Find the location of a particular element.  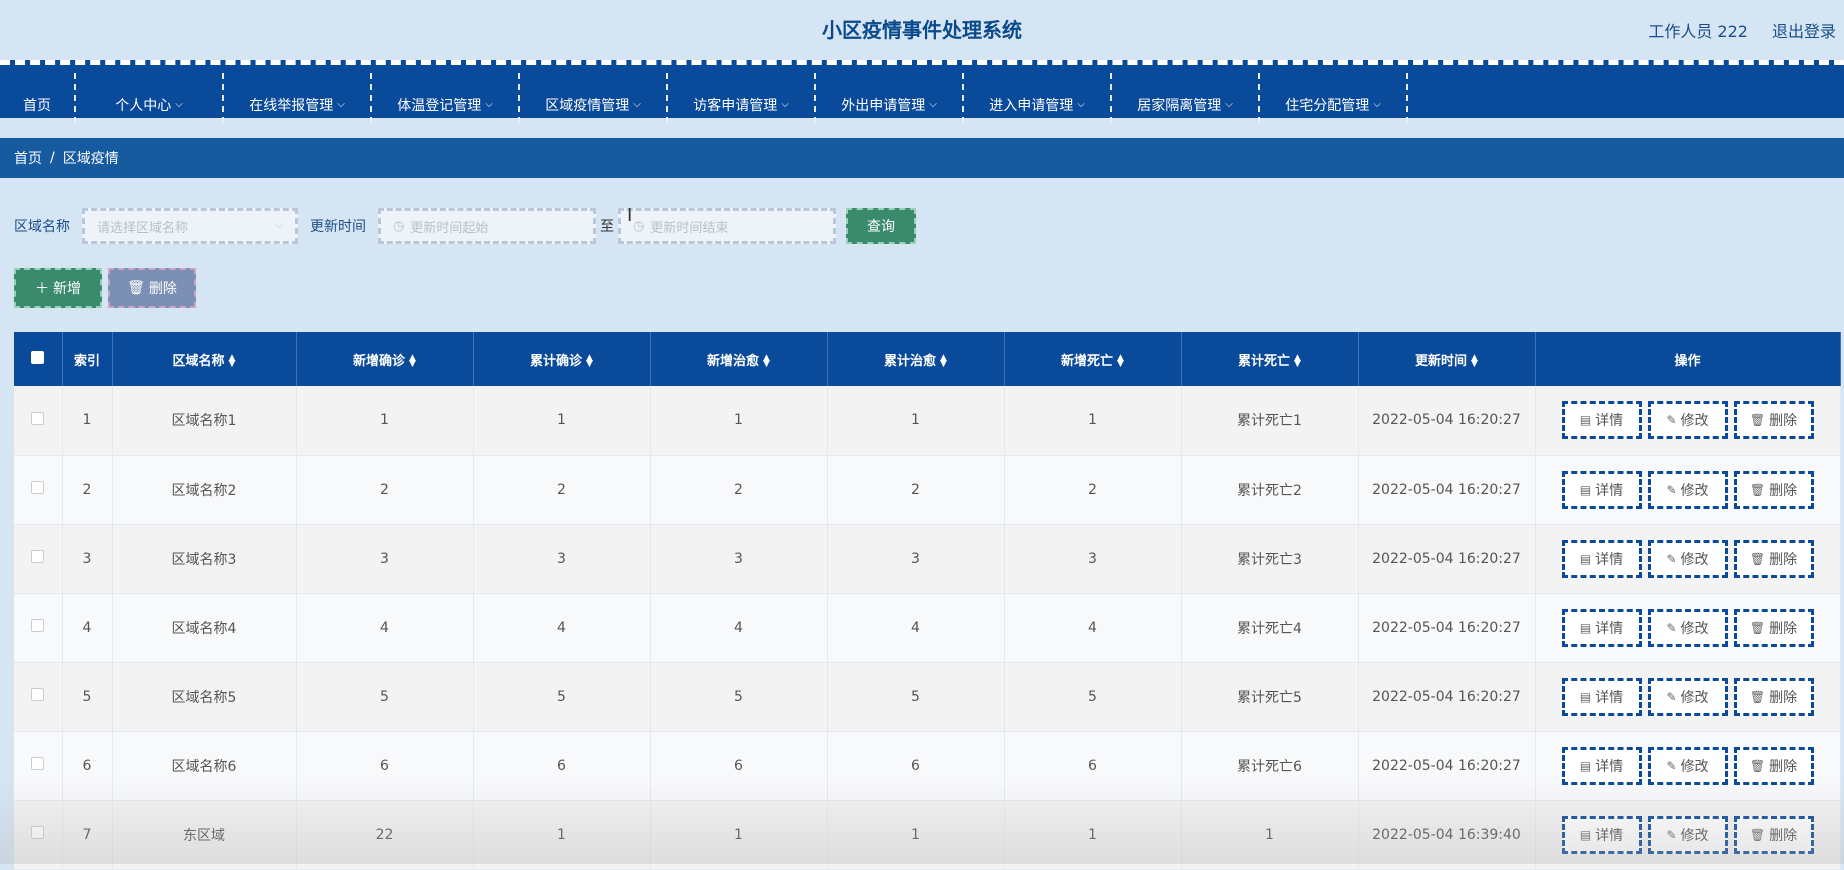

nav-item-6: 外出申请管理 ⌵ is located at coordinates (890, 98).